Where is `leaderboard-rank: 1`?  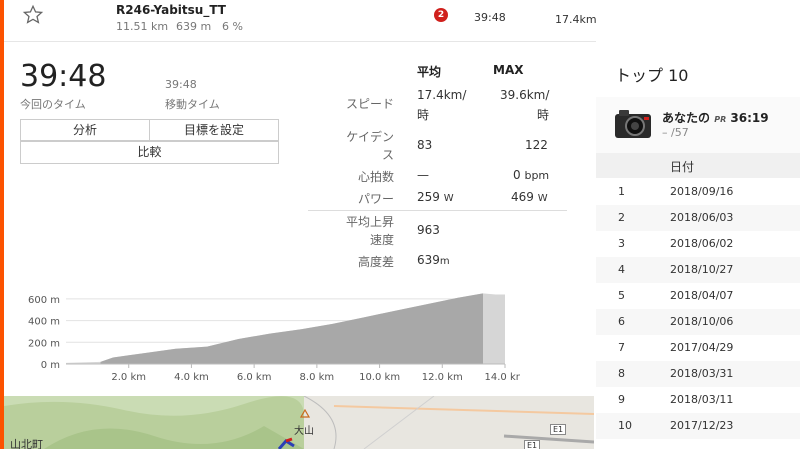 leaderboard-rank: 1 is located at coordinates (621, 191).